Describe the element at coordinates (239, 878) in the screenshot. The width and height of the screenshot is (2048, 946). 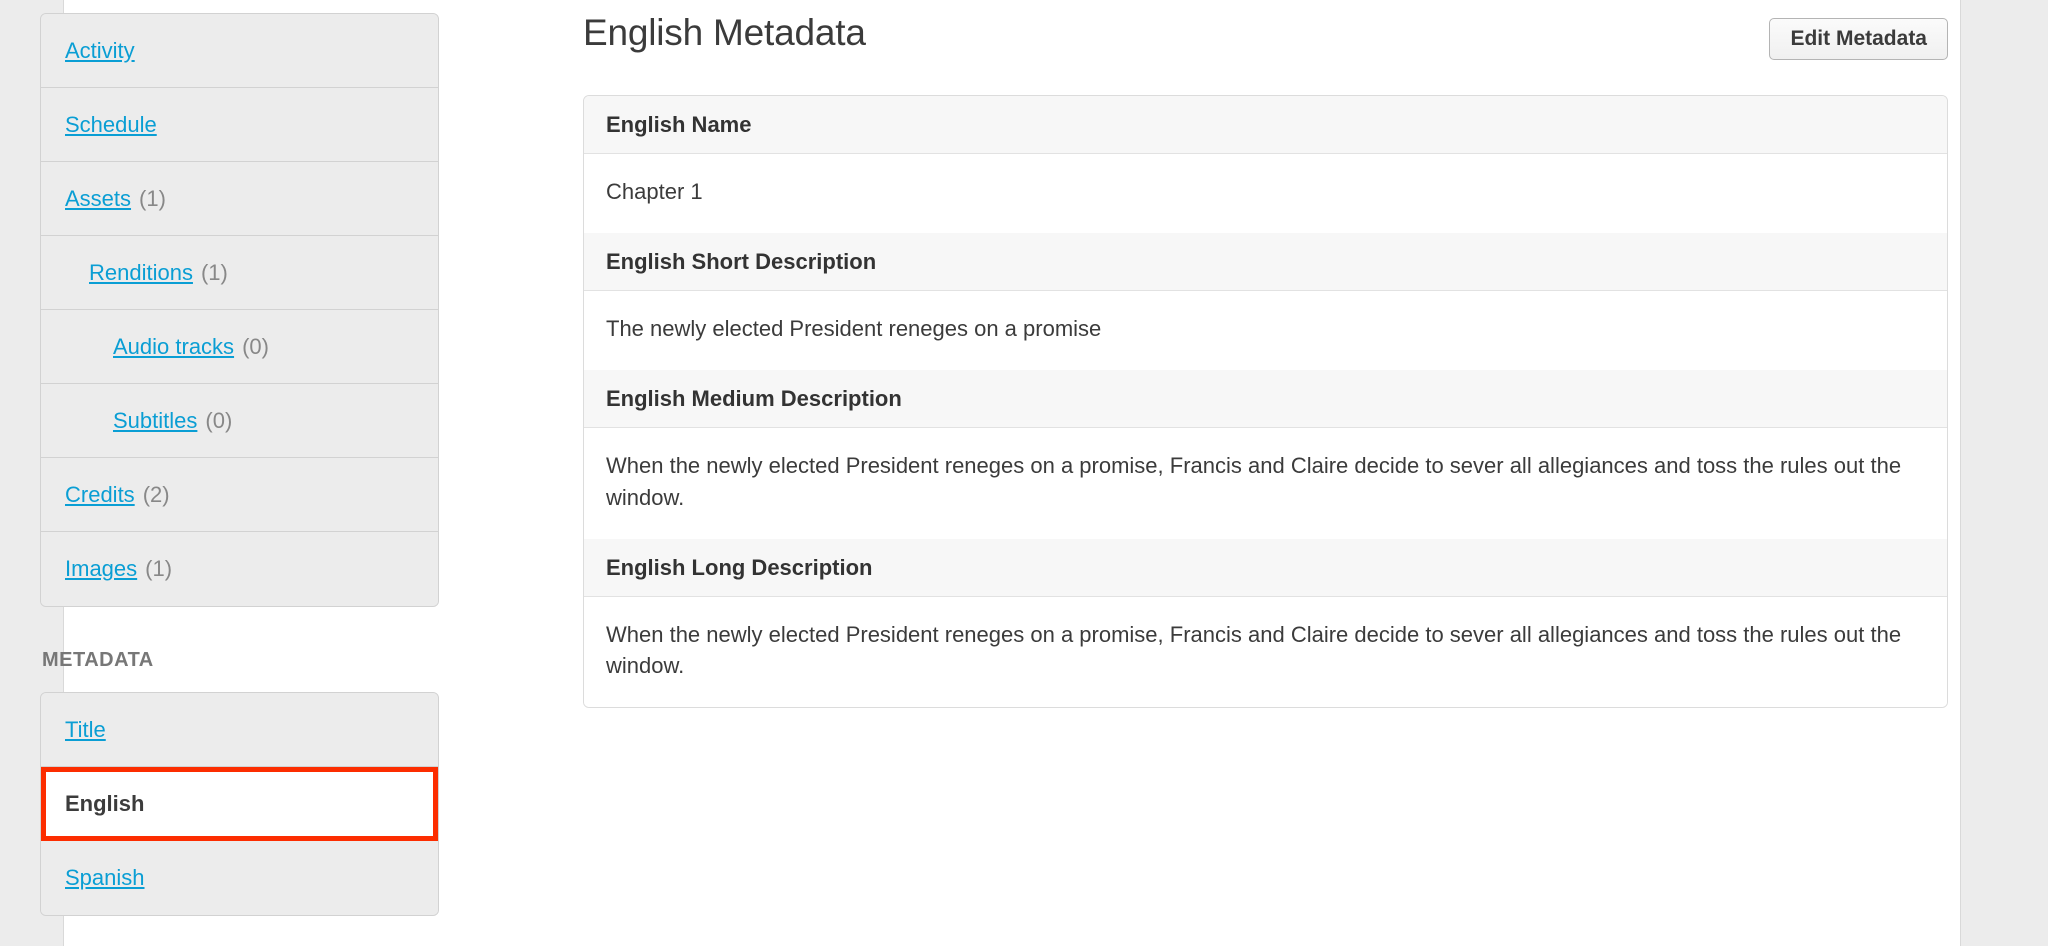
I see `sidebar-item-spanish: Spanish` at that location.